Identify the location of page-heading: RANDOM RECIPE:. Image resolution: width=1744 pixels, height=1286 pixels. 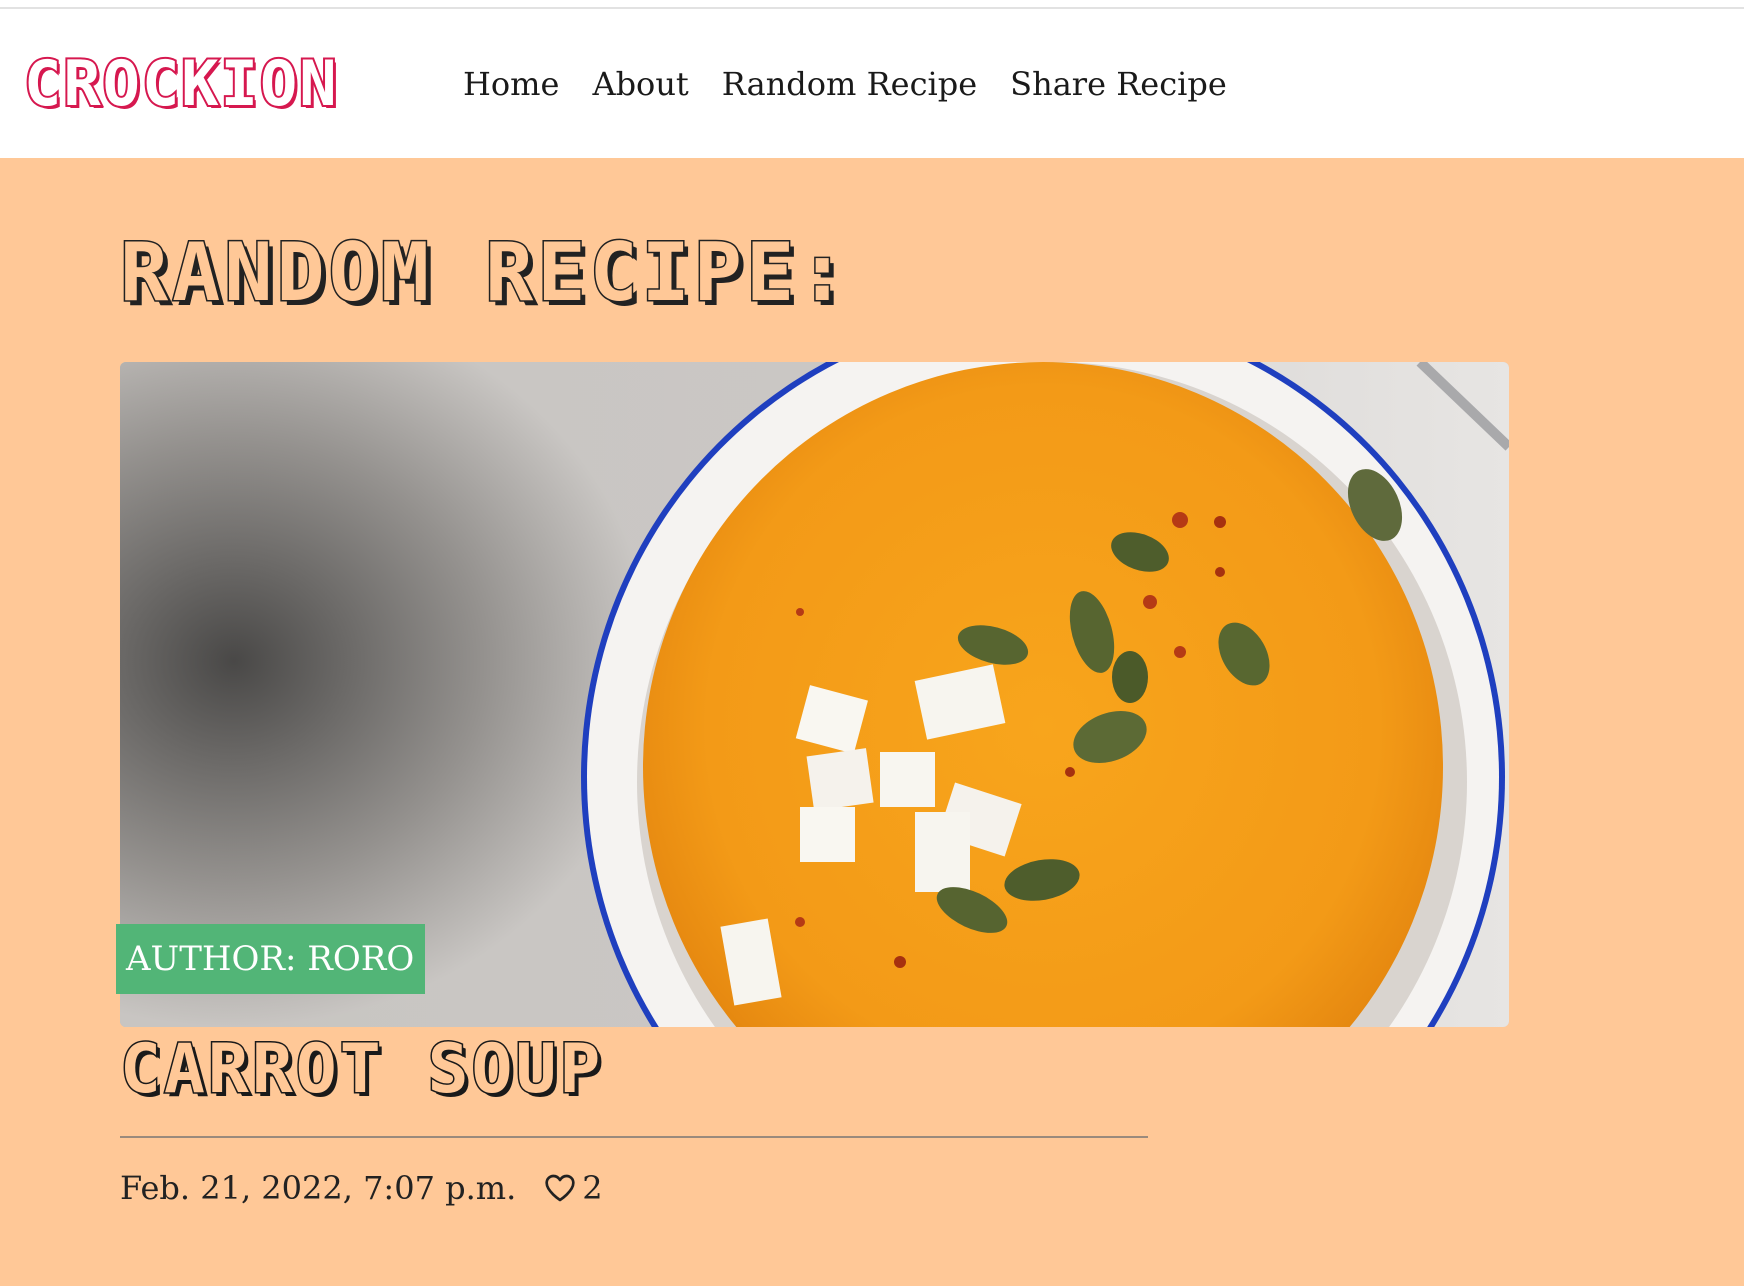
(484, 272).